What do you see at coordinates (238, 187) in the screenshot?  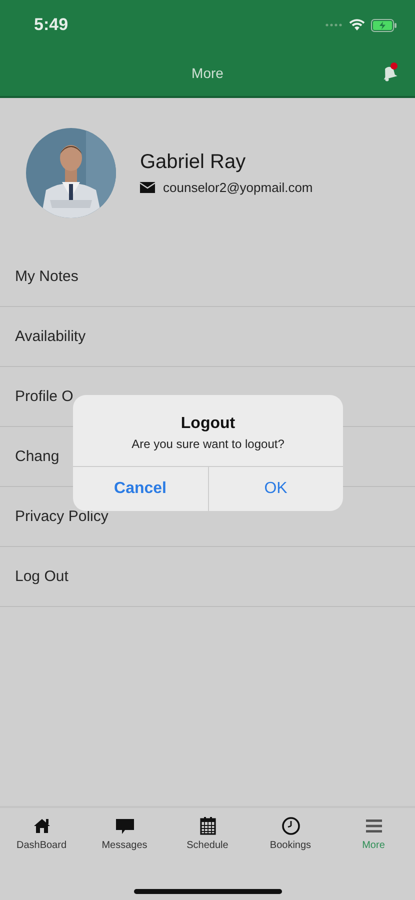 I see `profile-email: counselor2@yopmail.com` at bounding box center [238, 187].